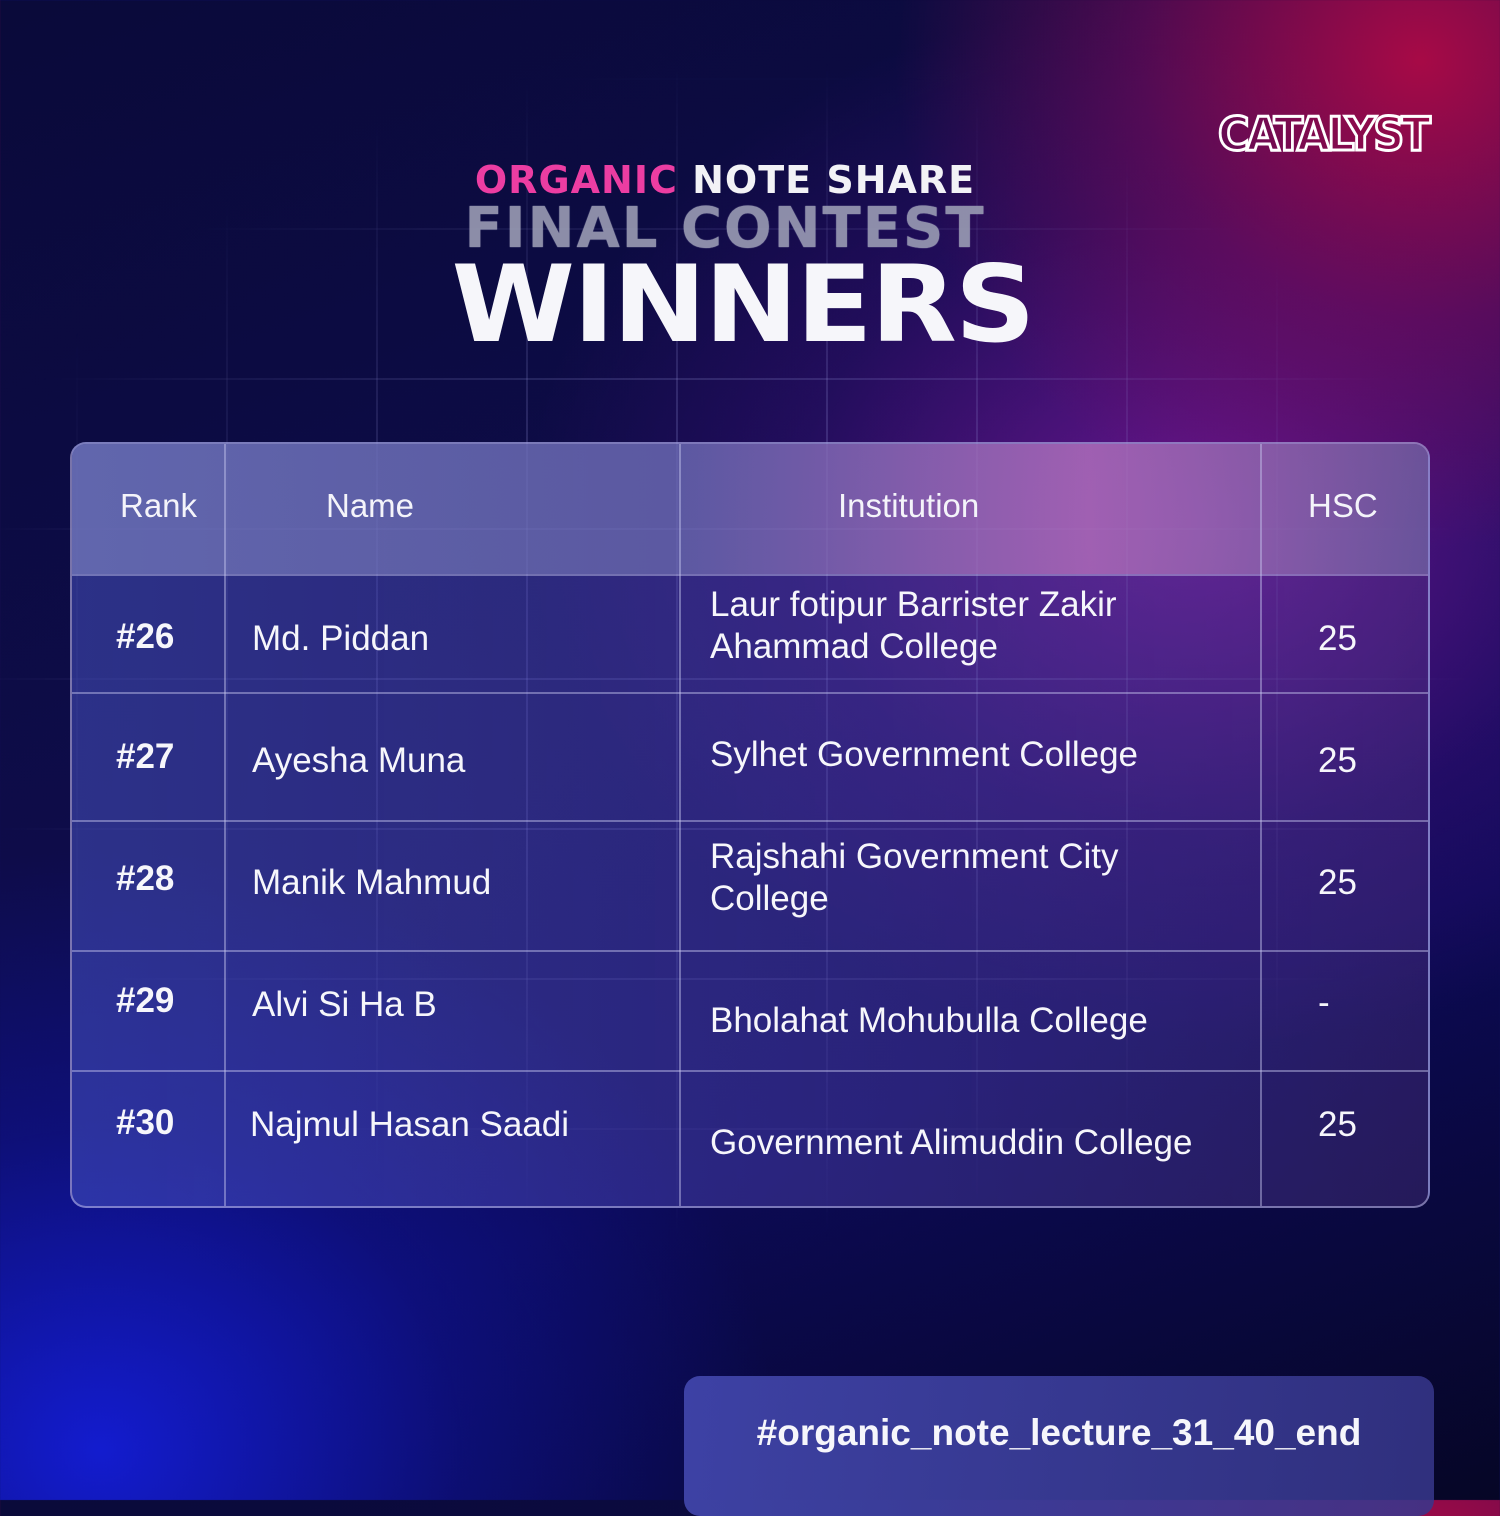  What do you see at coordinates (913, 604) in the screenshot?
I see `institution-line: Laur fotipur Barrister Zakir` at bounding box center [913, 604].